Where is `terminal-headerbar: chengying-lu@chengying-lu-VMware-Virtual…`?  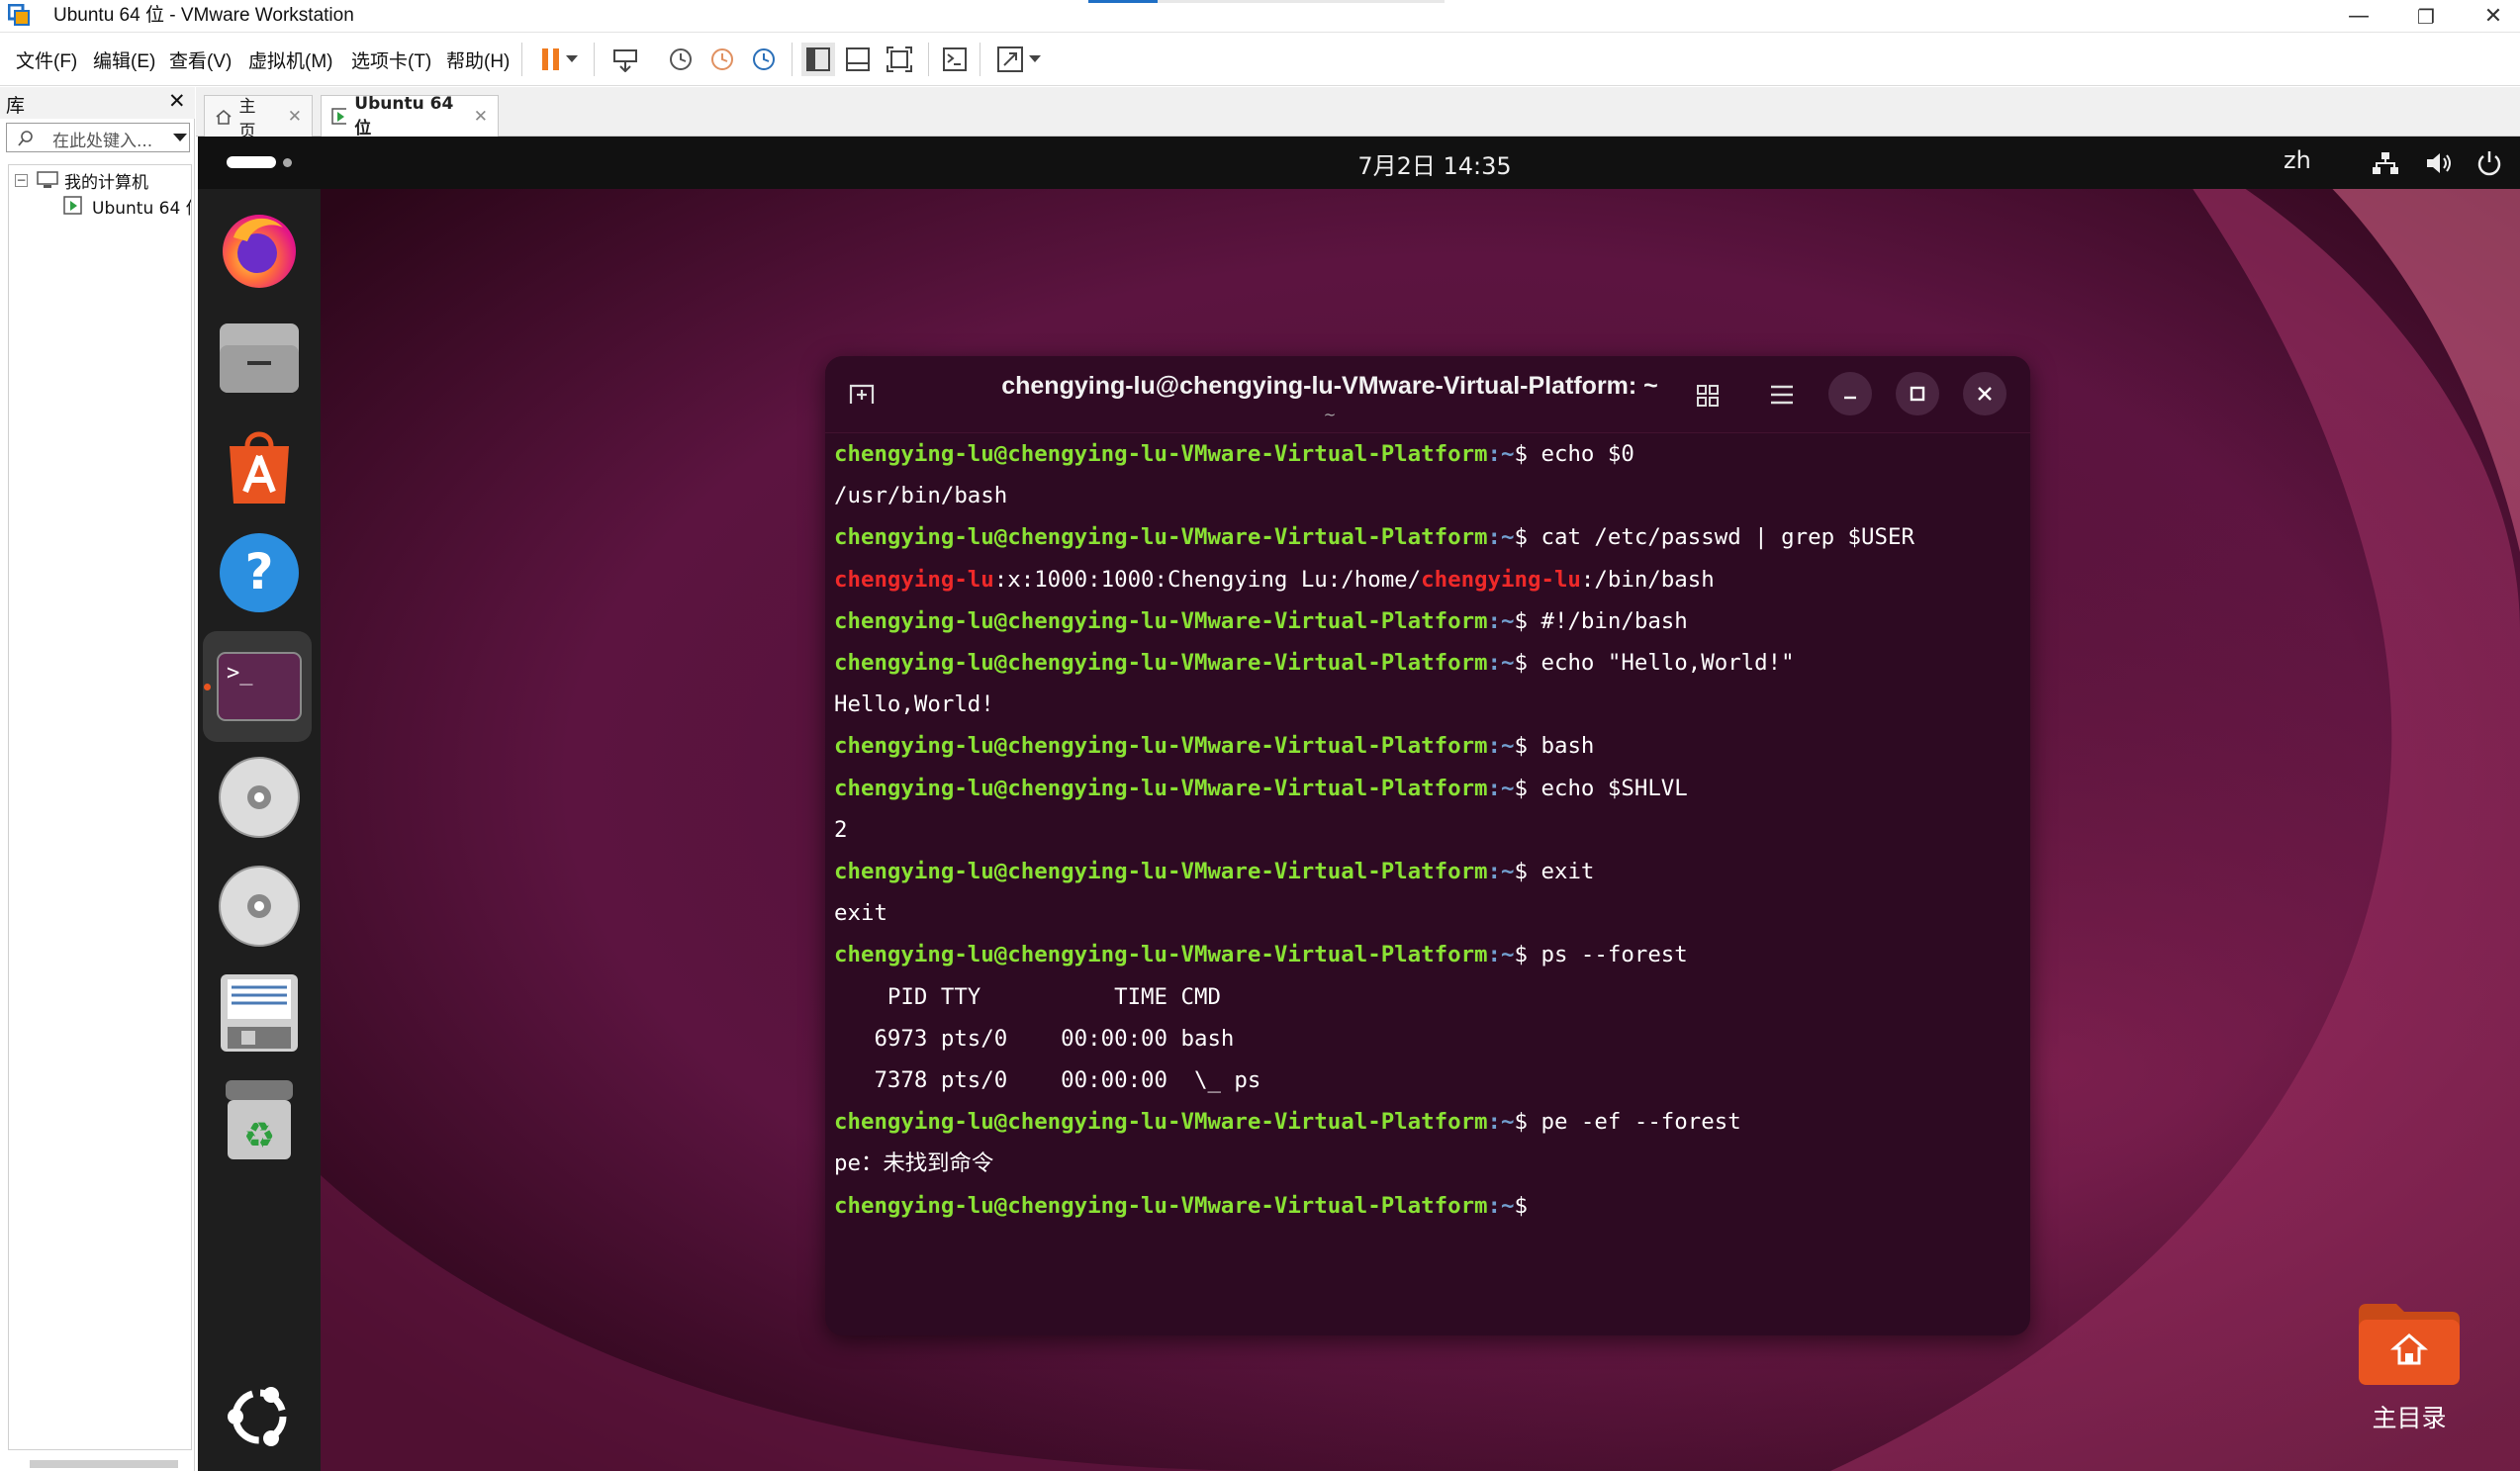 terminal-headerbar: chengying-lu@chengying-lu-VMware-Virtual… is located at coordinates (1427, 394).